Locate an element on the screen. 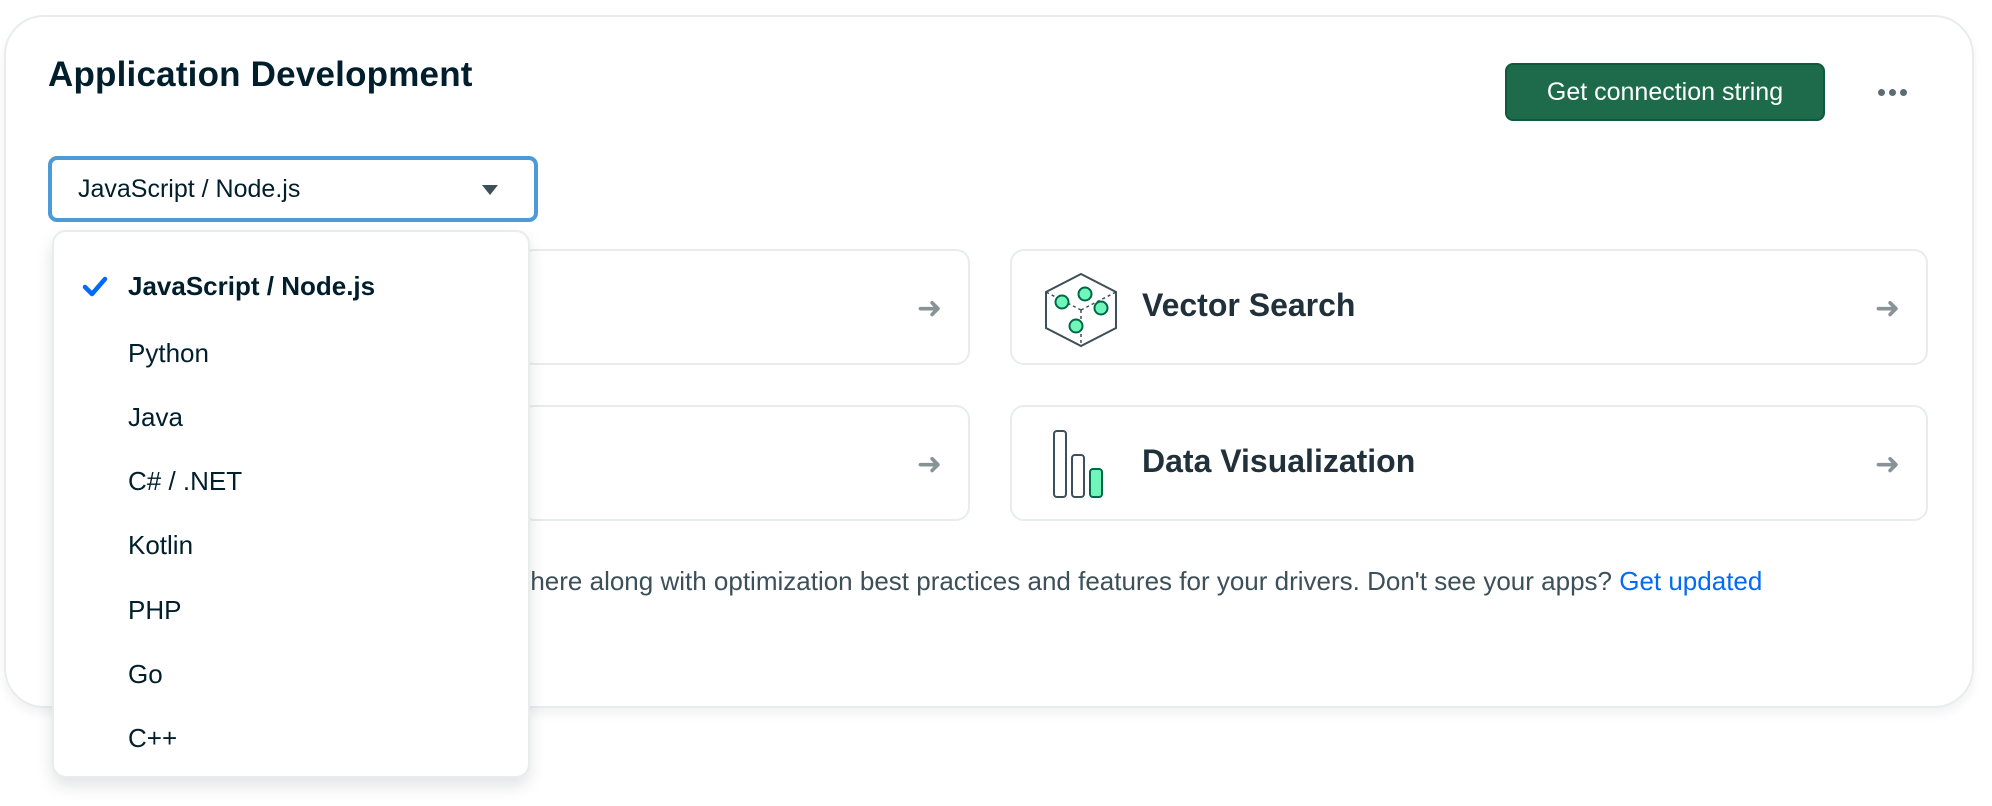 The width and height of the screenshot is (1992, 806). tile-vector-search: Vector Search ➜ is located at coordinates (1469, 307).